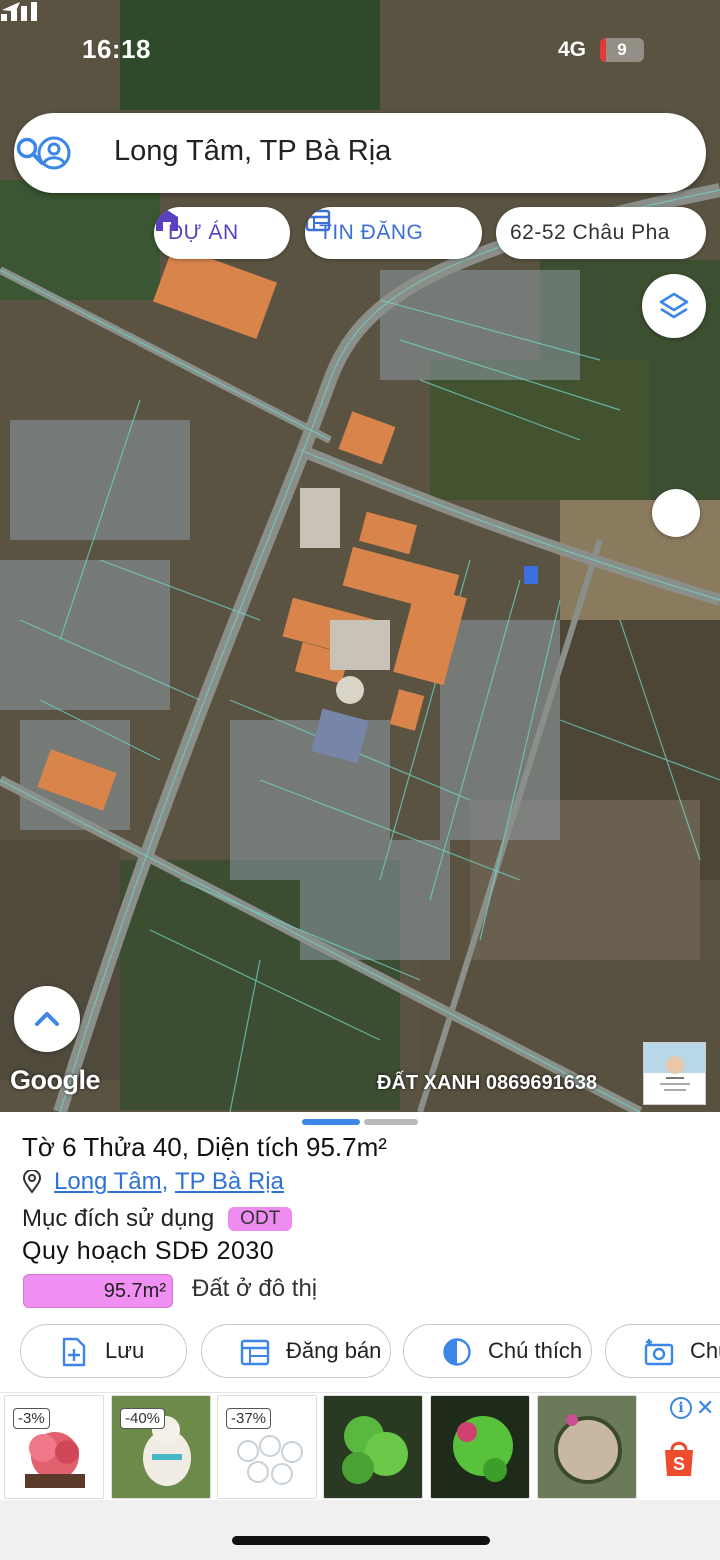  What do you see at coordinates (143, 1418) in the screenshot?
I see `discount-badge: -40%` at bounding box center [143, 1418].